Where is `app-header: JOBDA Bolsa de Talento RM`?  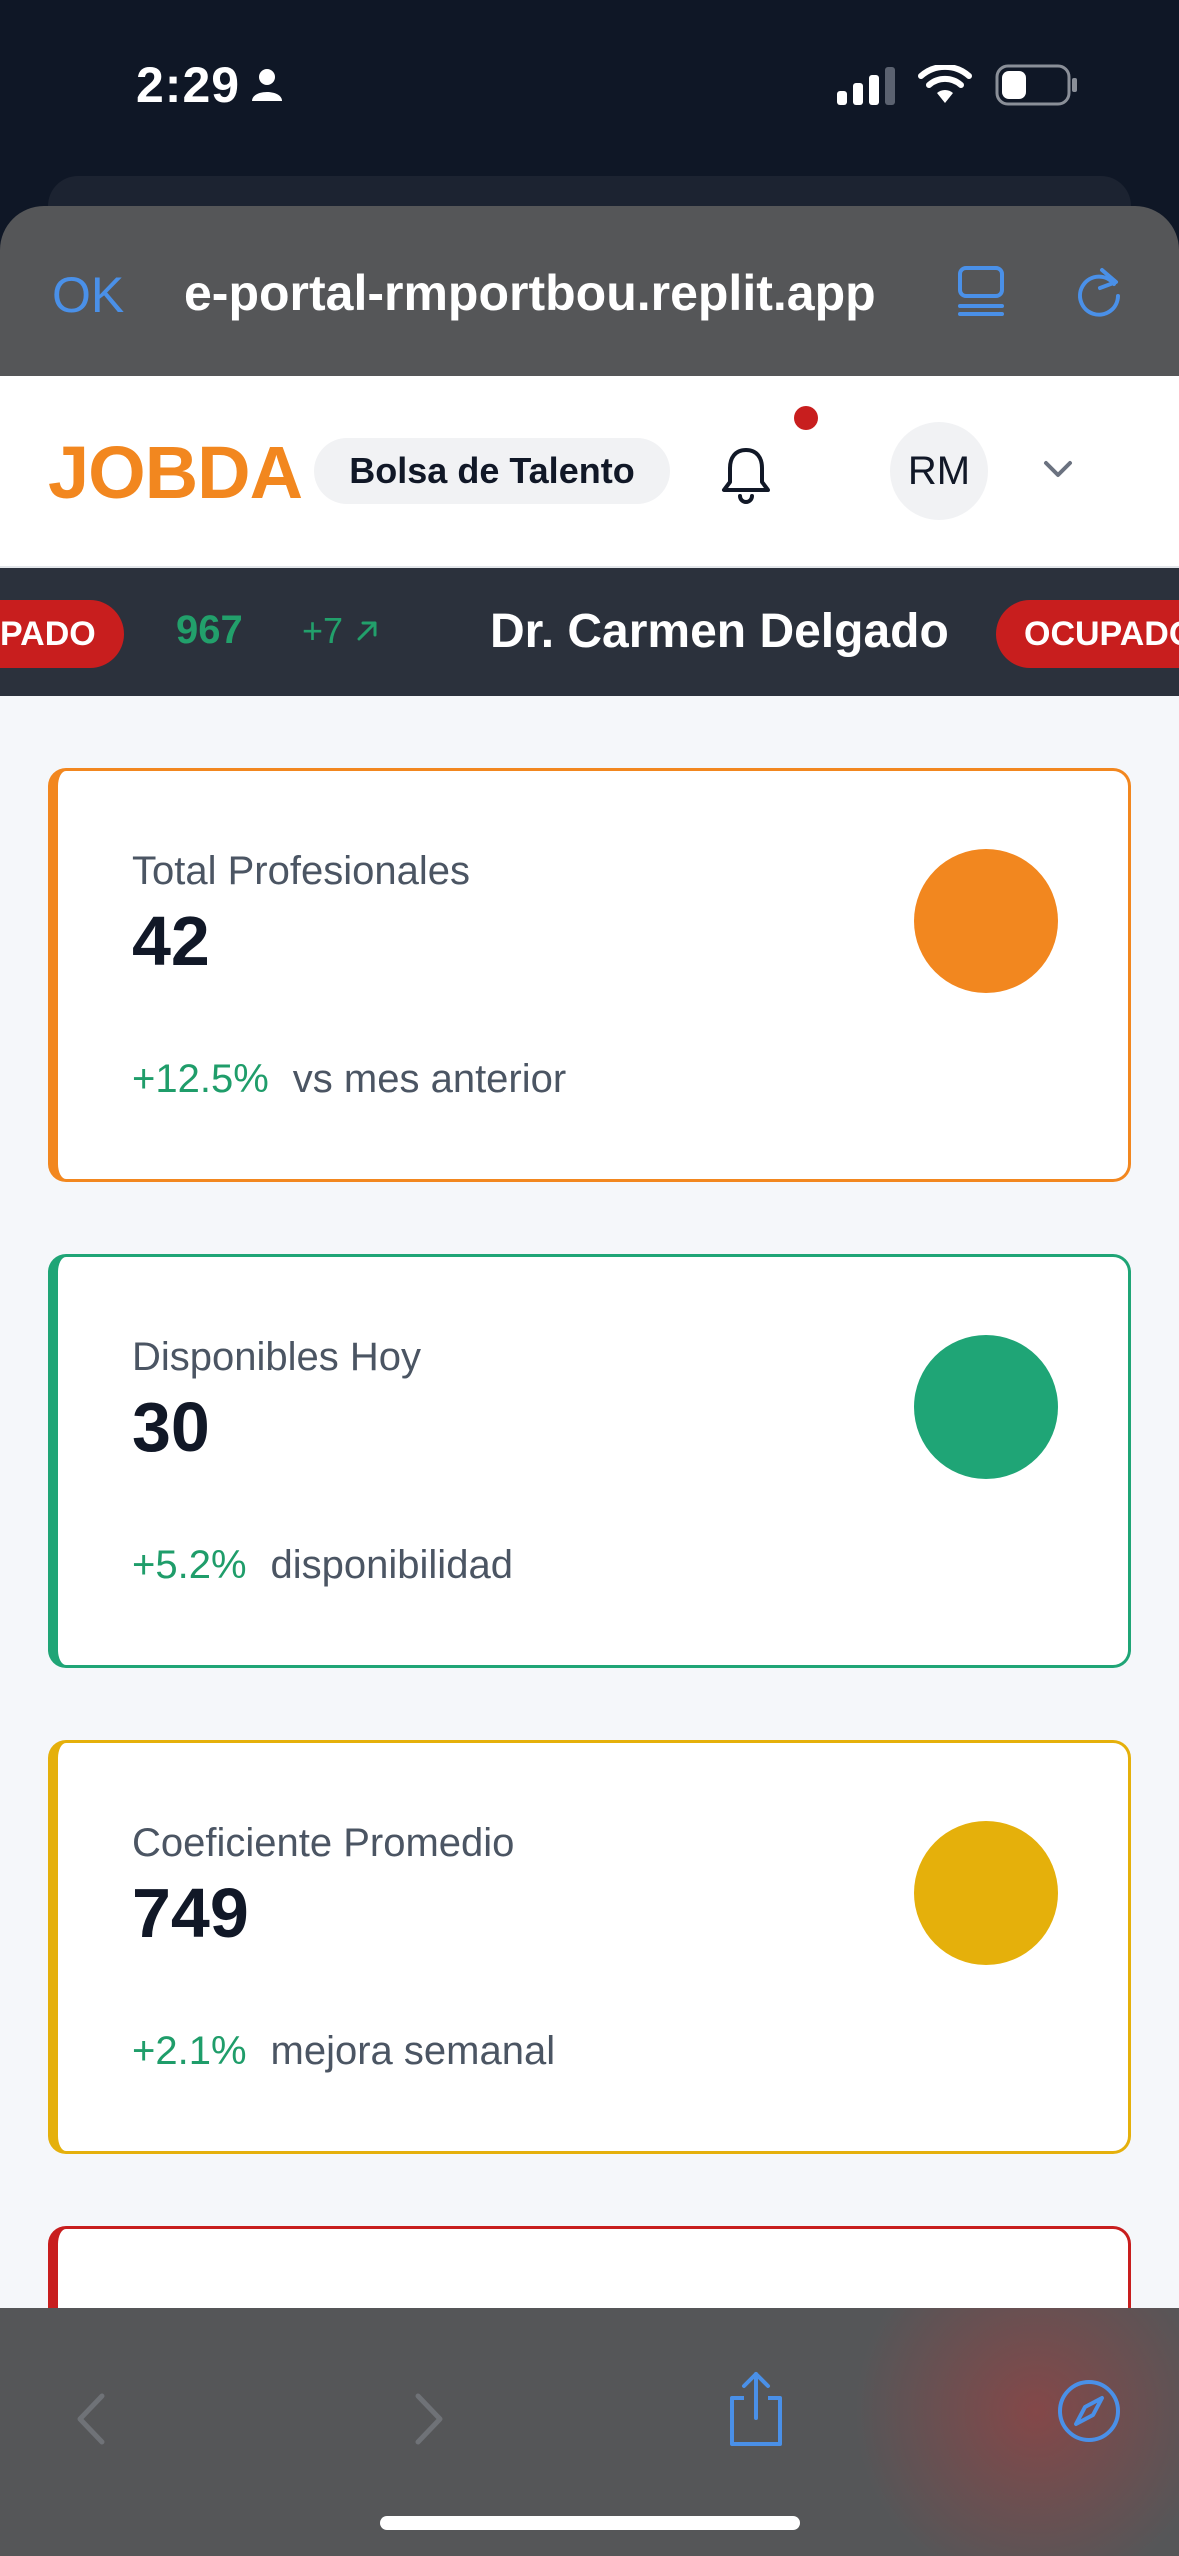 app-header: JOBDA Bolsa de Talento RM is located at coordinates (589, 472).